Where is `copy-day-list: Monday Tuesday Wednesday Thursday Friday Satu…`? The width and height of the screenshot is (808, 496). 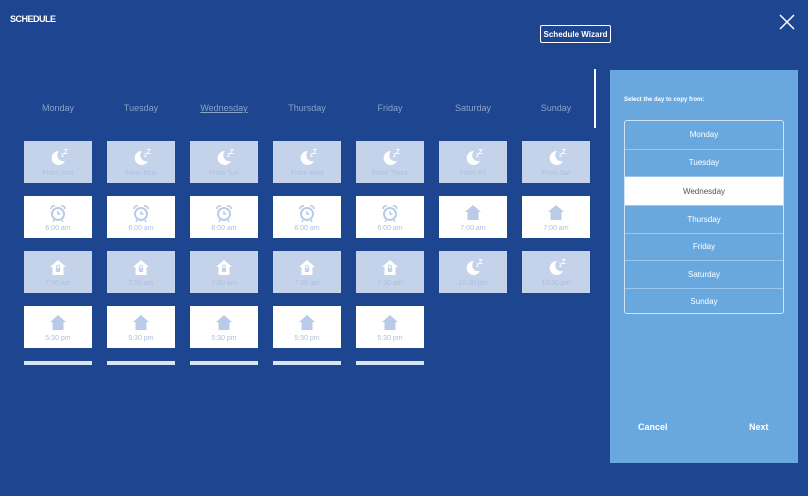 copy-day-list: Monday Tuesday Wednesday Thursday Friday Satu… is located at coordinates (704, 217).